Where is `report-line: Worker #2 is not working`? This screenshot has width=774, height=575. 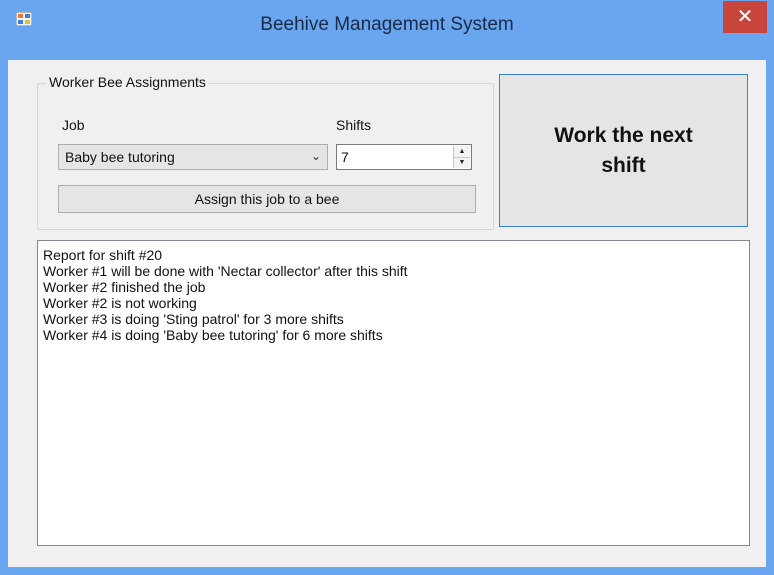
report-line: Worker #2 is not working is located at coordinates (120, 303).